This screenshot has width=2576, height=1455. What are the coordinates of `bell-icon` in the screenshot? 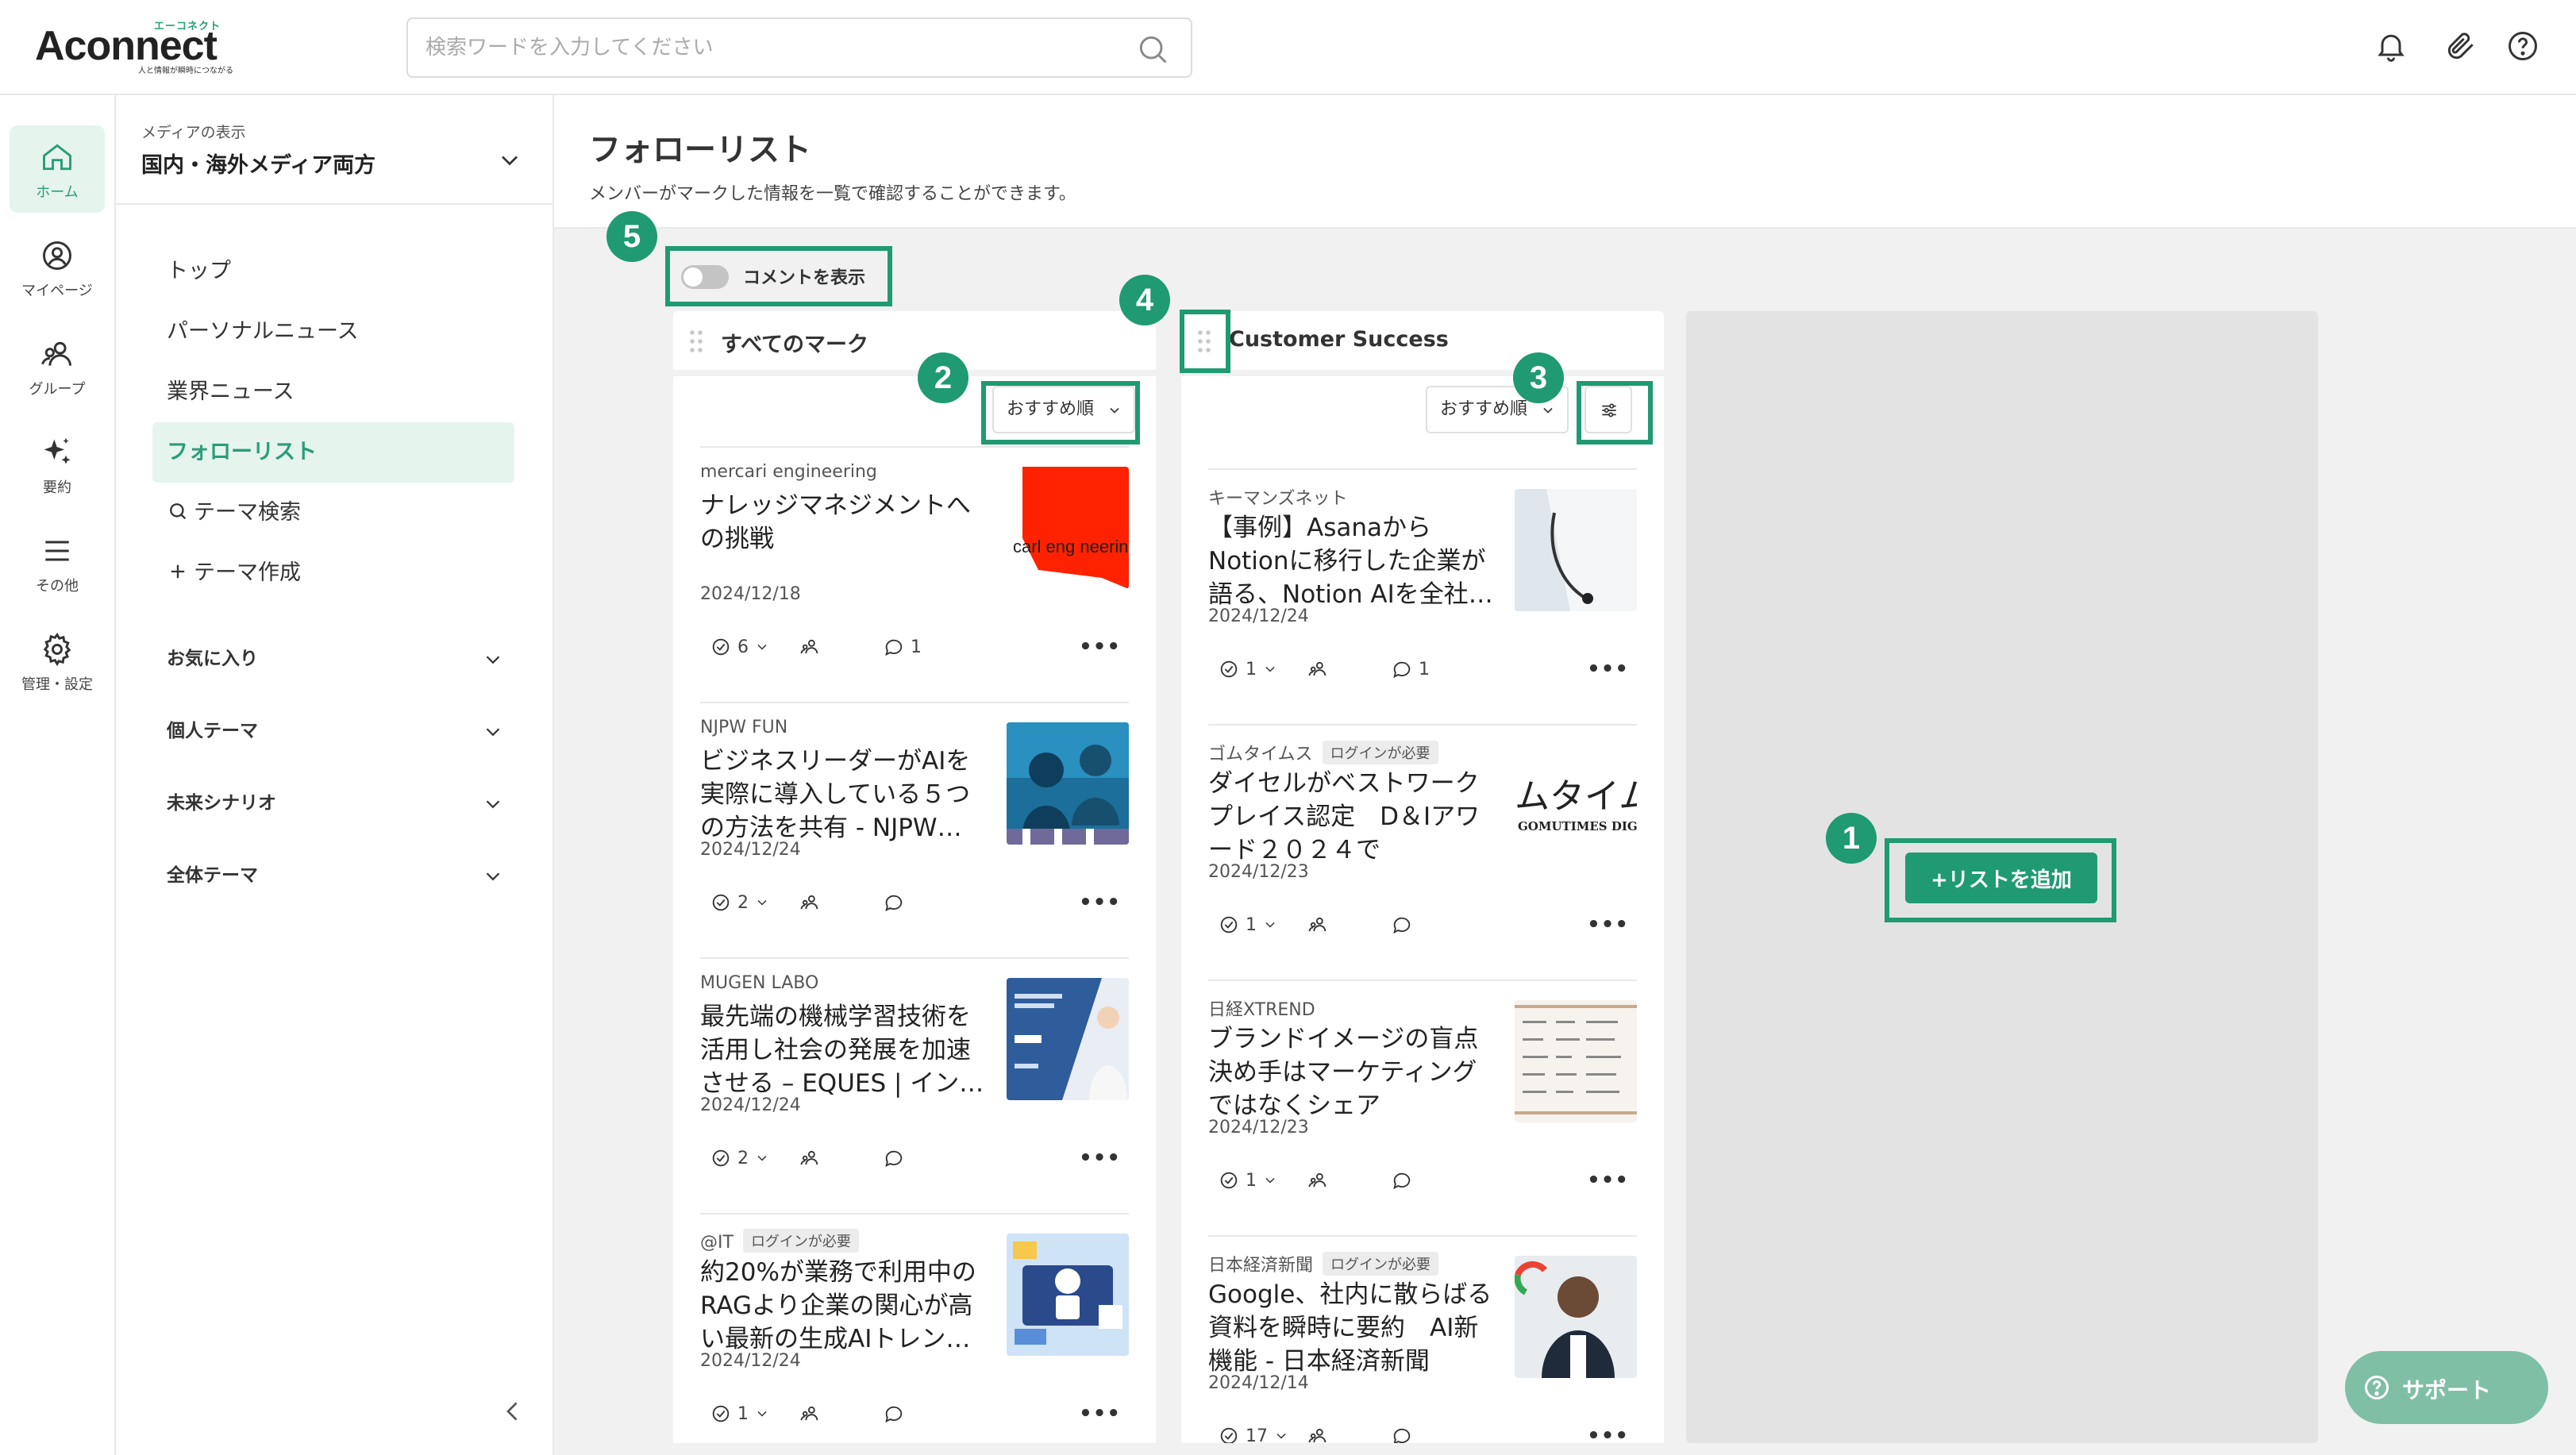 It's located at (2391, 46).